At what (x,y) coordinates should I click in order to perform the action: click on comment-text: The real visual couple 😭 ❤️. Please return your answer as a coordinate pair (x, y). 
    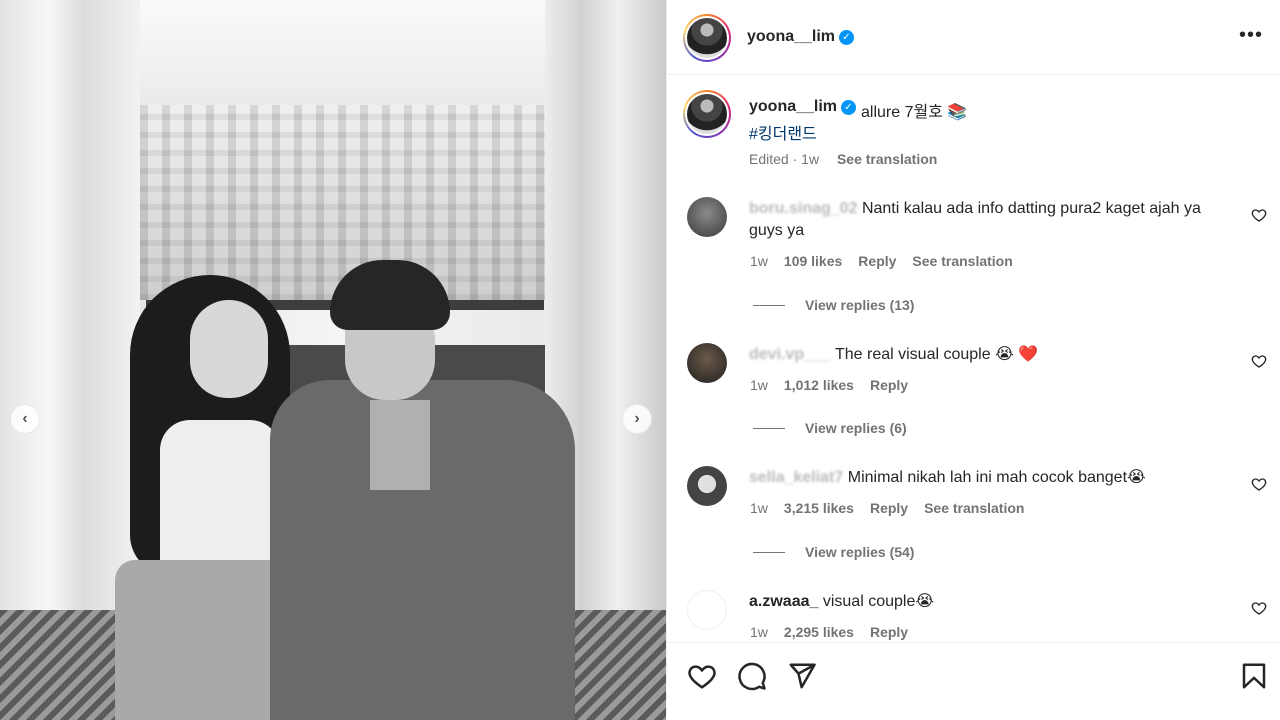
    Looking at the image, I should click on (936, 354).